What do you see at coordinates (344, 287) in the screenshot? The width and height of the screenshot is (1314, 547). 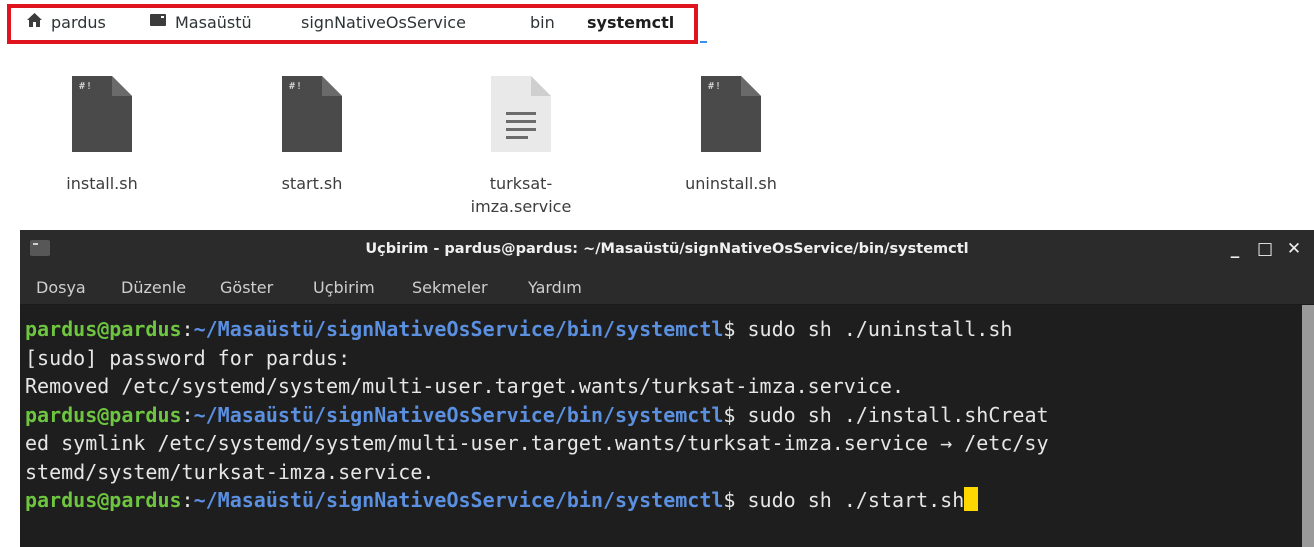 I see `menu-ucbirim: Uçbirim` at bounding box center [344, 287].